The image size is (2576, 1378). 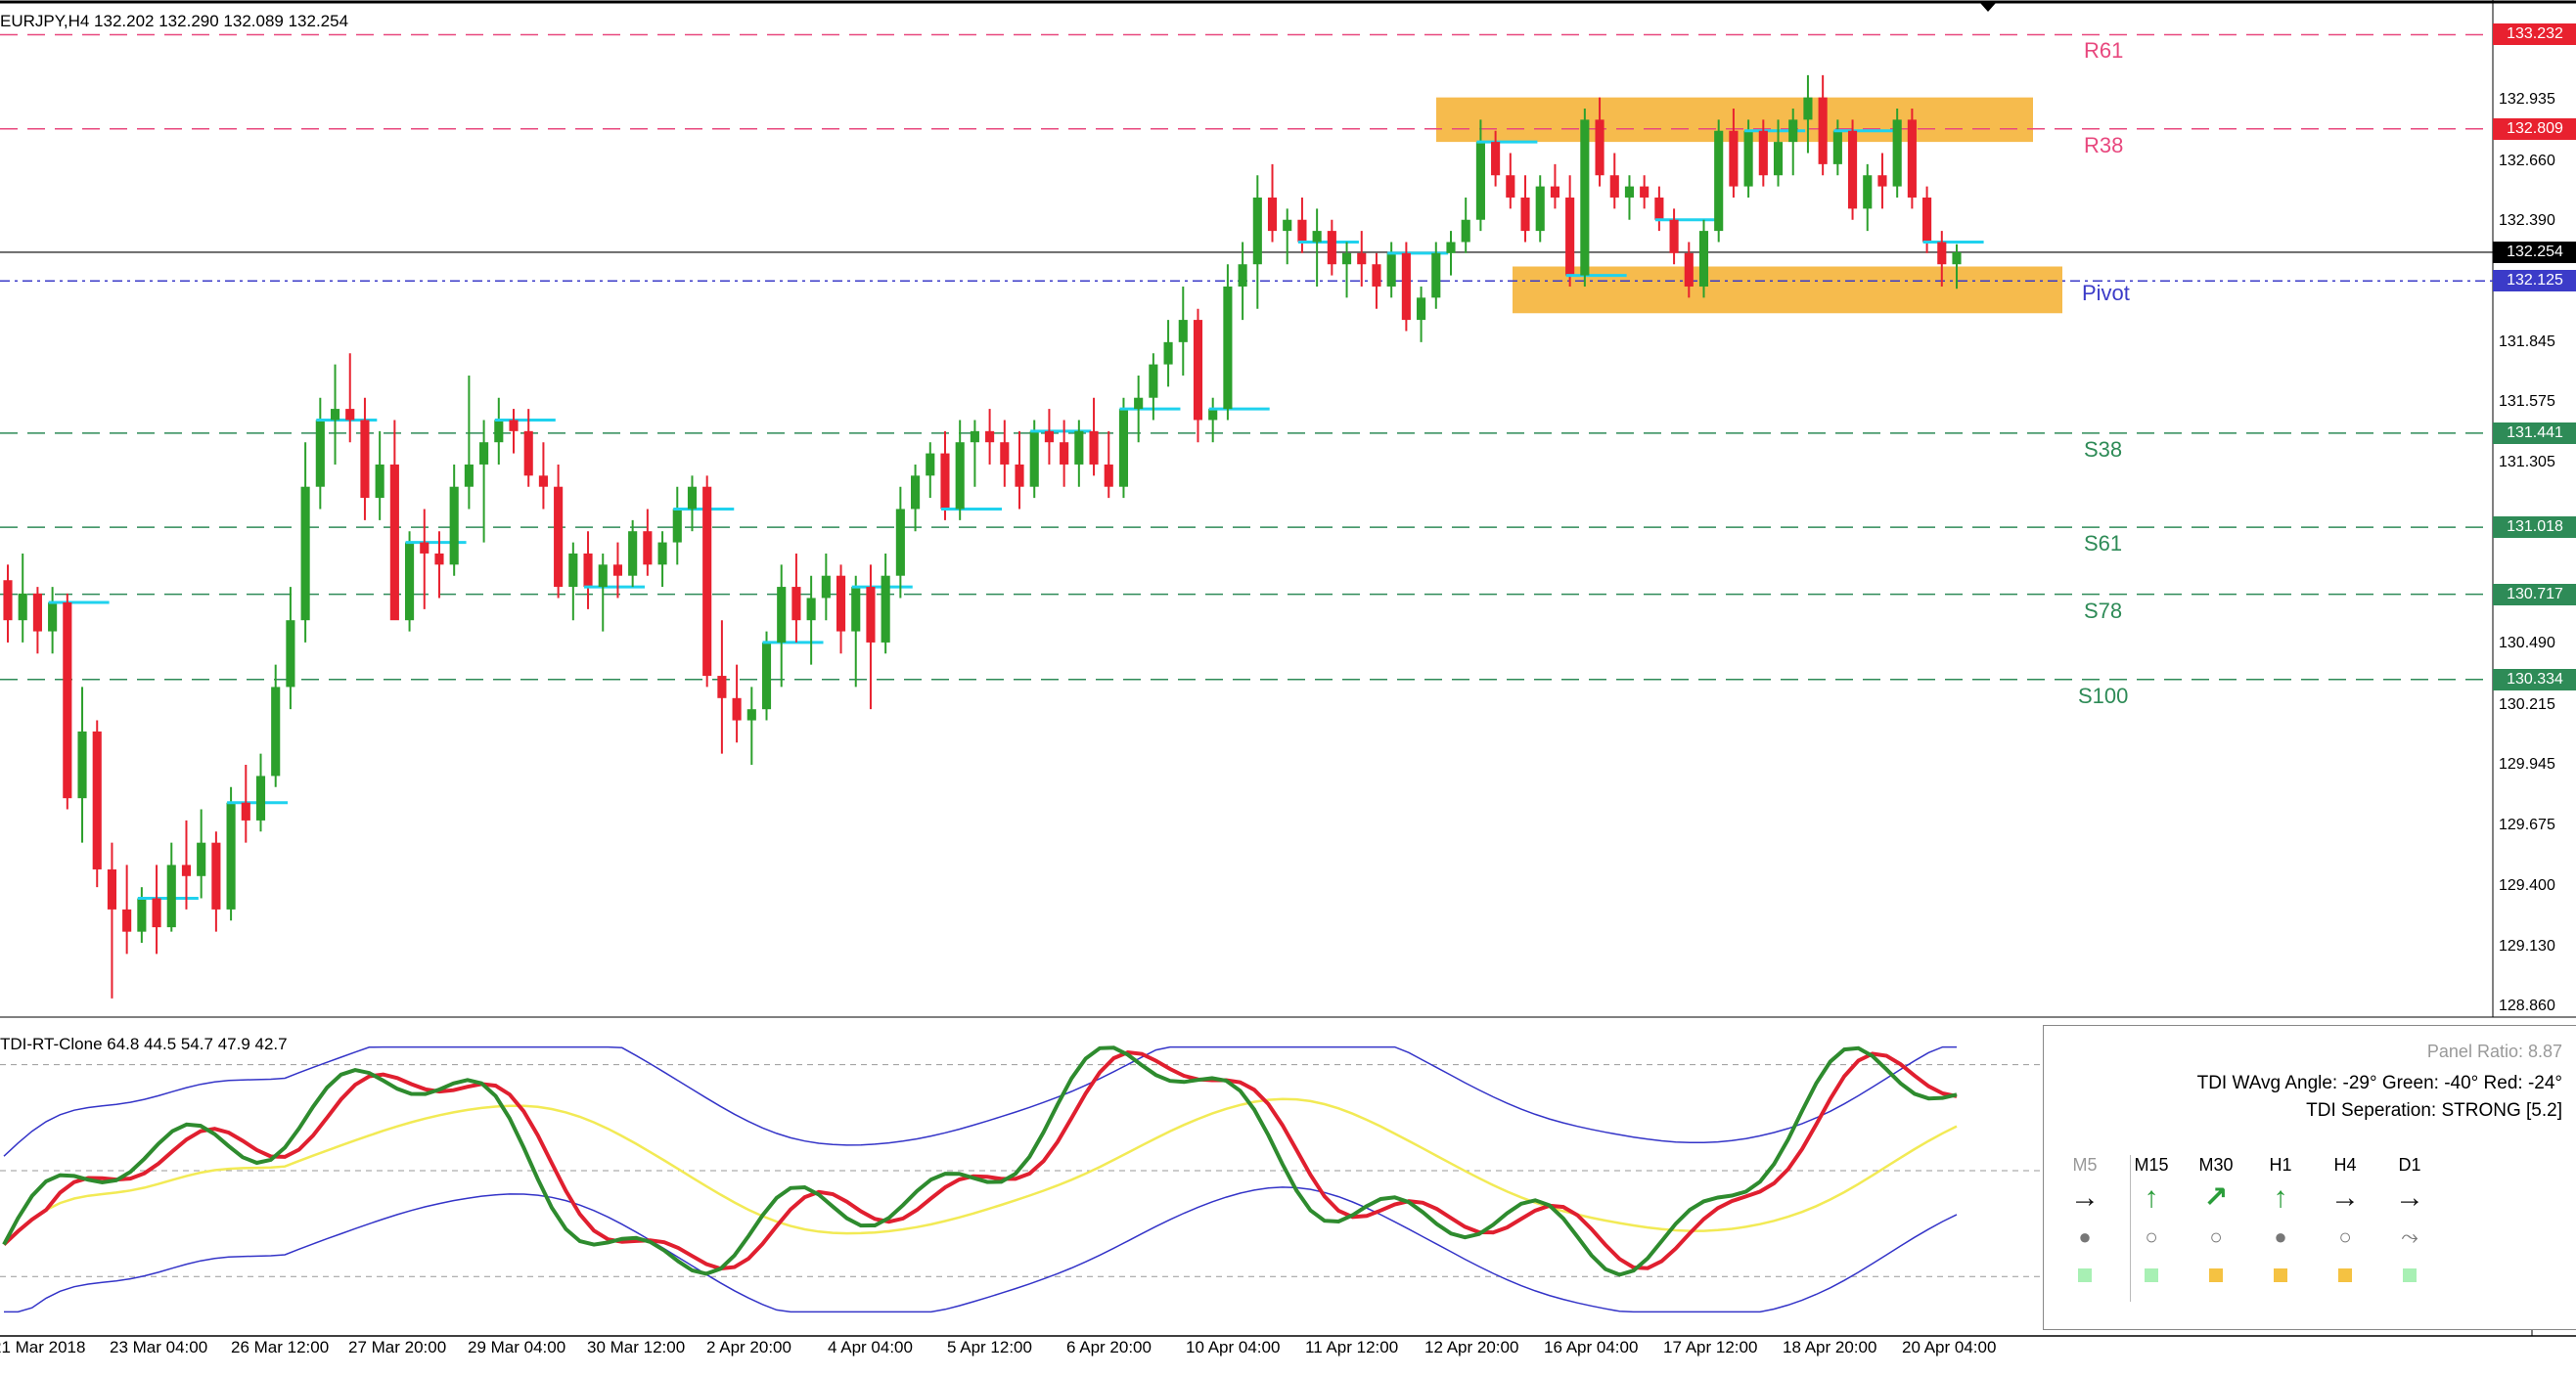 I want to click on time-tick-label: 29 Mar 04:00, so click(x=517, y=1347).